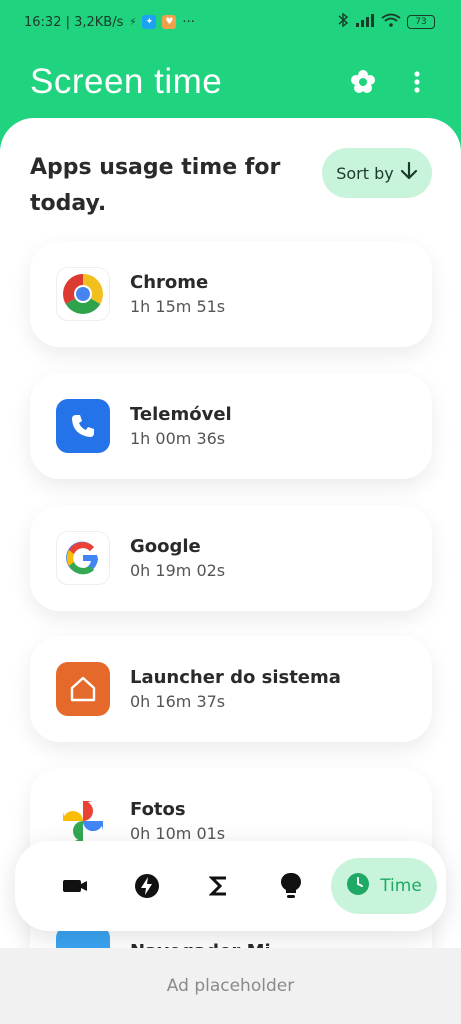 The height and width of the screenshot is (1024, 461). What do you see at coordinates (343, 22) in the screenshot?
I see `bluetooth-icon` at bounding box center [343, 22].